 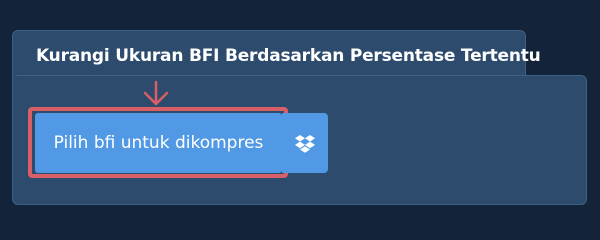 I want to click on arrow-down-icon, so click(x=156, y=93).